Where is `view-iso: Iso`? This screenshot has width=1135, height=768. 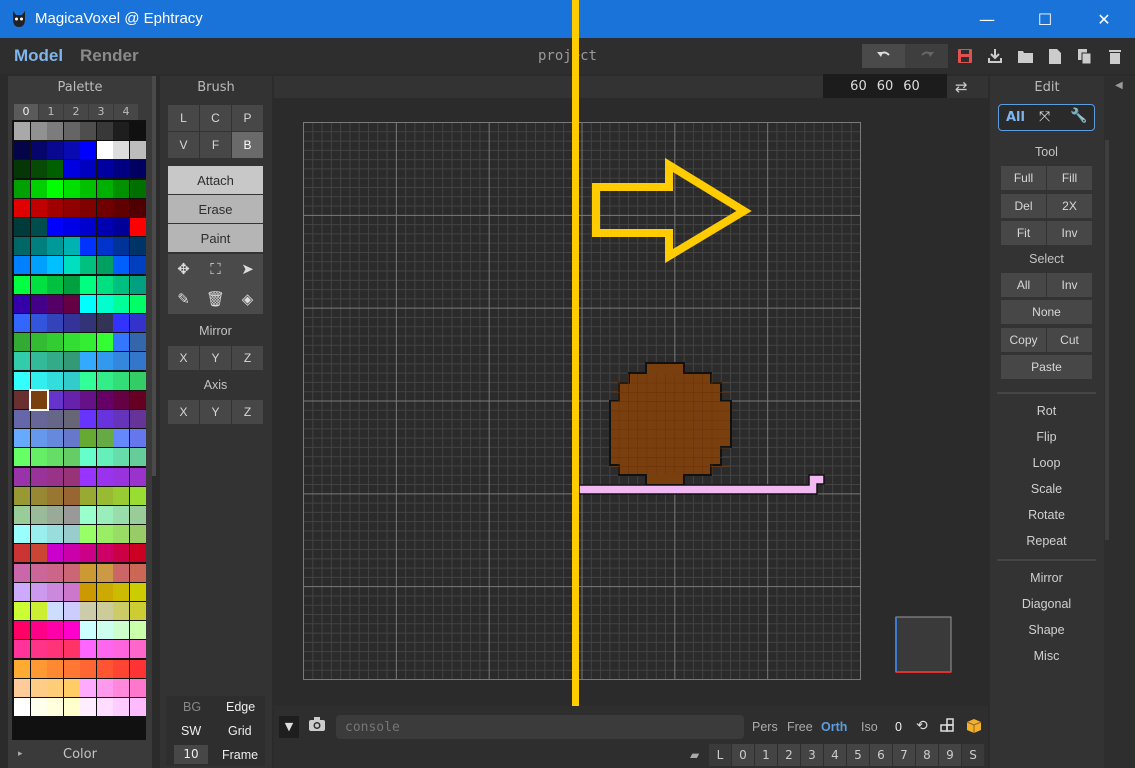 view-iso: Iso is located at coordinates (869, 727).